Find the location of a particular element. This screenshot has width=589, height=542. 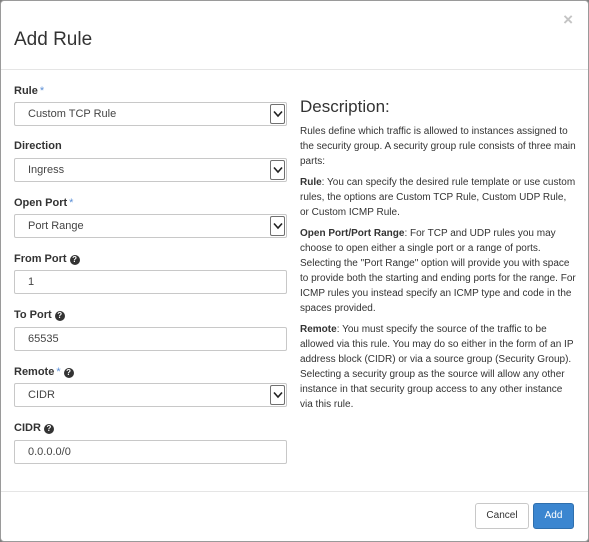

close-icon: × is located at coordinates (568, 20).